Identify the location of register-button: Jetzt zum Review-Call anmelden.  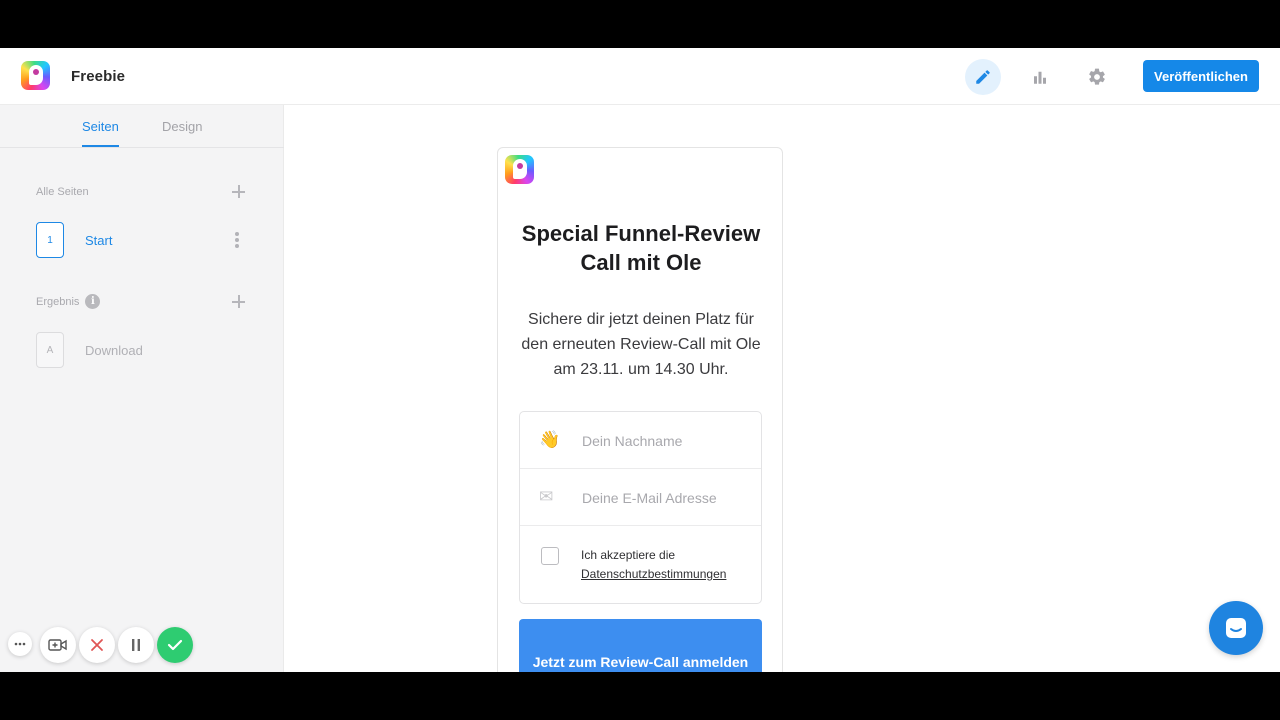
(640, 645).